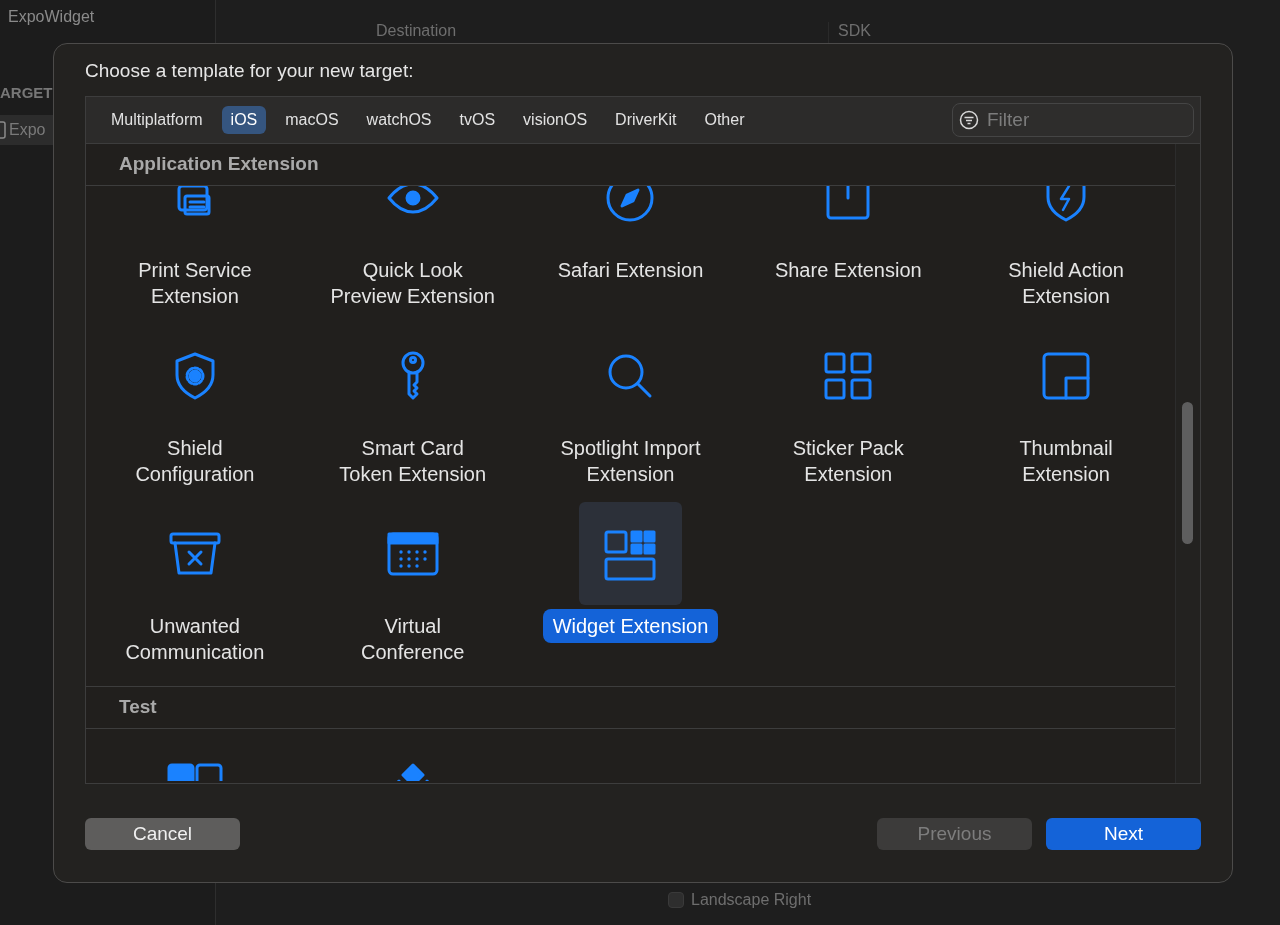 The image size is (1280, 925). I want to click on filter-field: Filter, so click(1073, 120).